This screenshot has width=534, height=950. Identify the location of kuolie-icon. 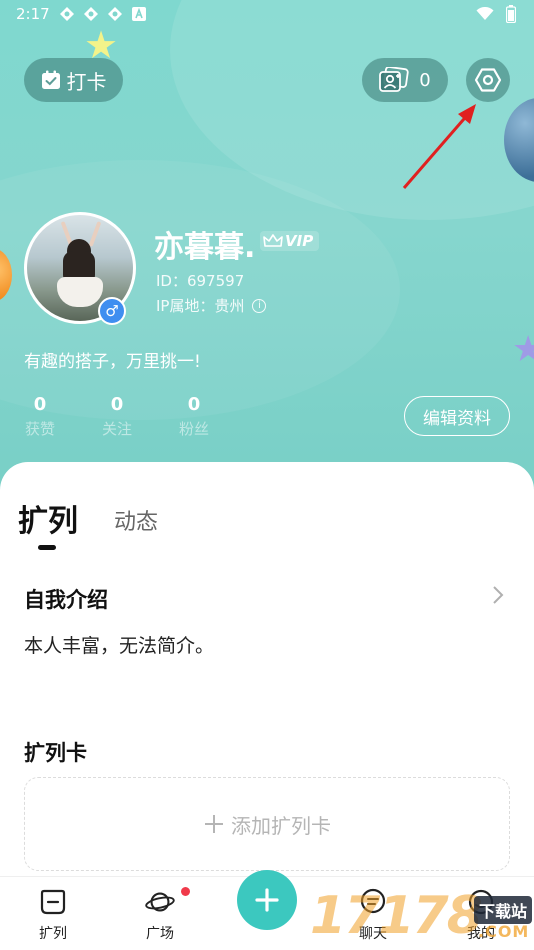
(53, 902).